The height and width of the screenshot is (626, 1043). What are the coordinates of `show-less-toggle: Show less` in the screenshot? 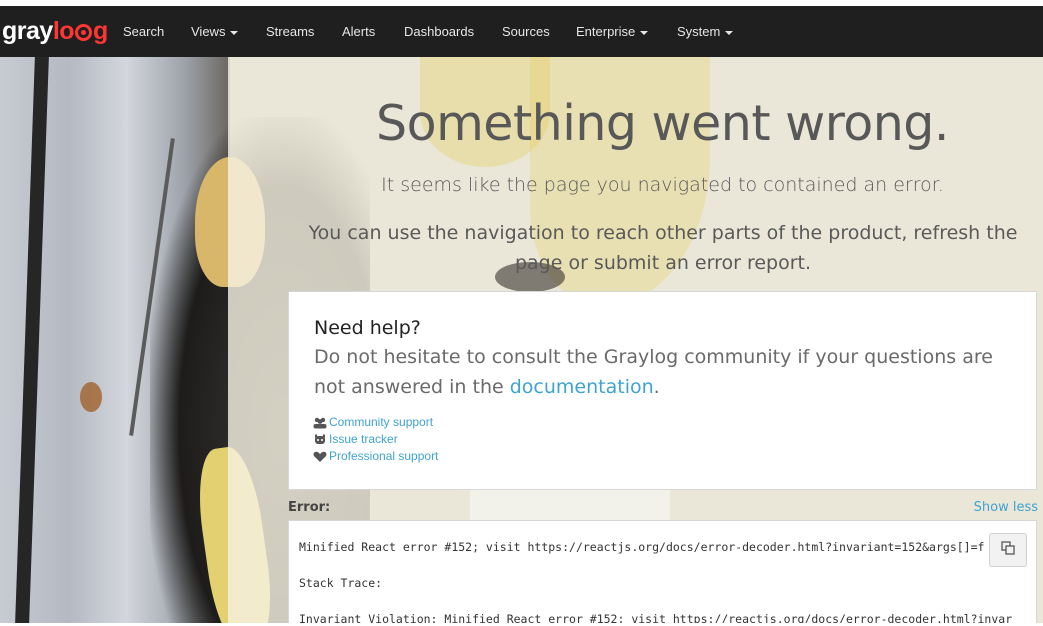 It's located at (1003, 507).